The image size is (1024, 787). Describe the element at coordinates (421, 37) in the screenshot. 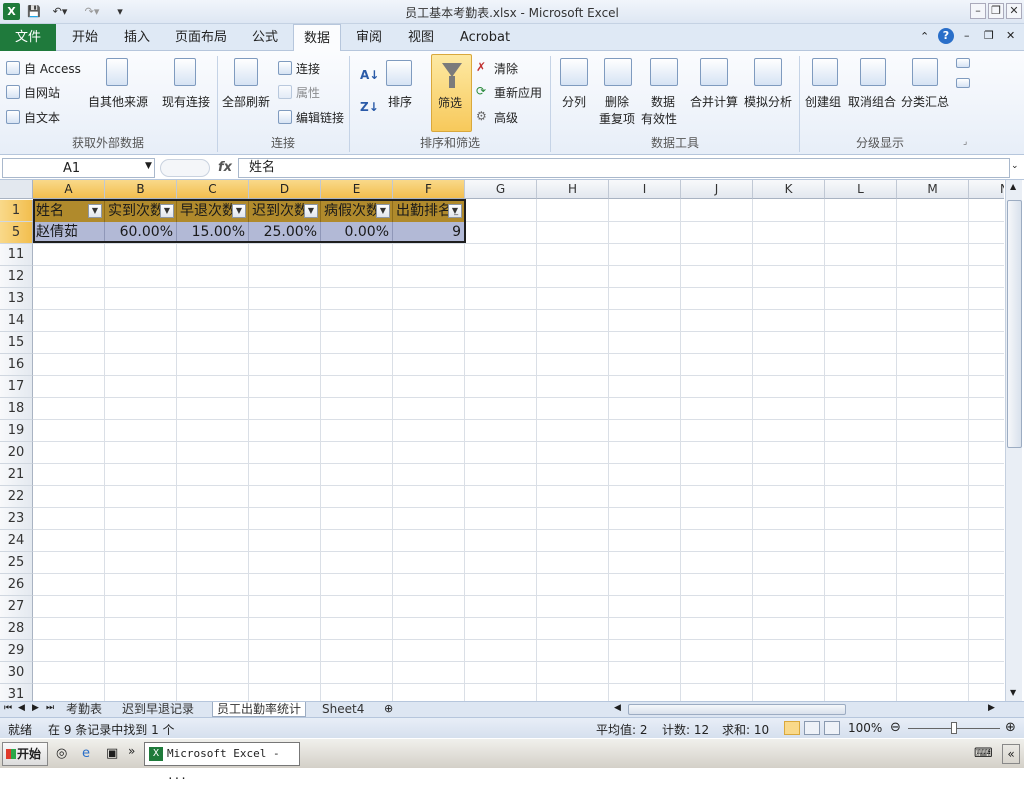

I see `tab-view: 视图` at that location.